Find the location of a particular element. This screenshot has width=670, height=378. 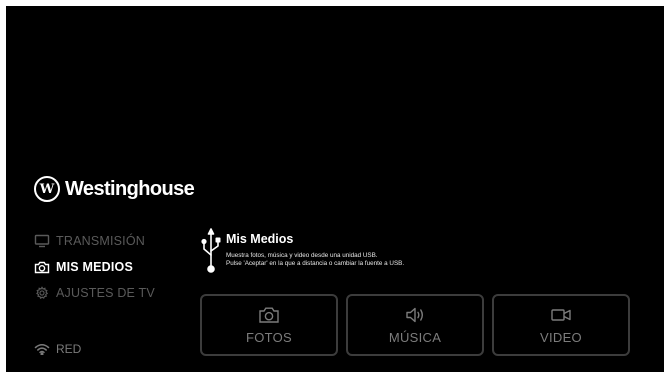

tile-musica: MÚSICA is located at coordinates (415, 325).